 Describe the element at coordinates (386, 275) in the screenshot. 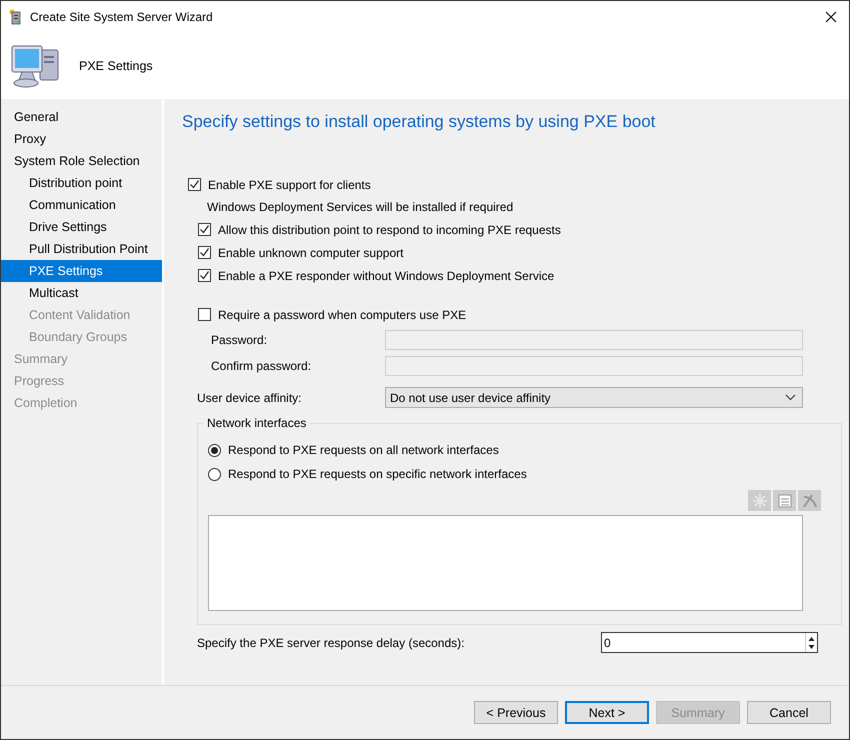

I see `checkbox-label: Enable a PXE responder without Windows Deployment Service` at that location.